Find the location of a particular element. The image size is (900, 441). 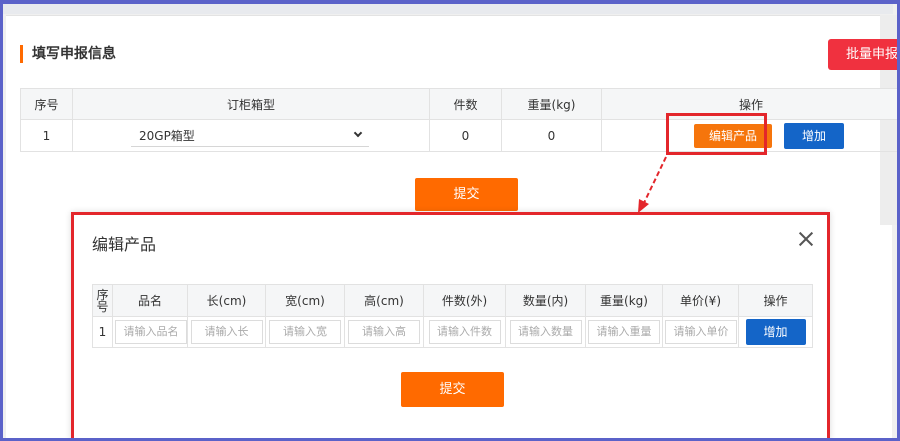

dlg-header-seq: 序号 is located at coordinates (102, 300).